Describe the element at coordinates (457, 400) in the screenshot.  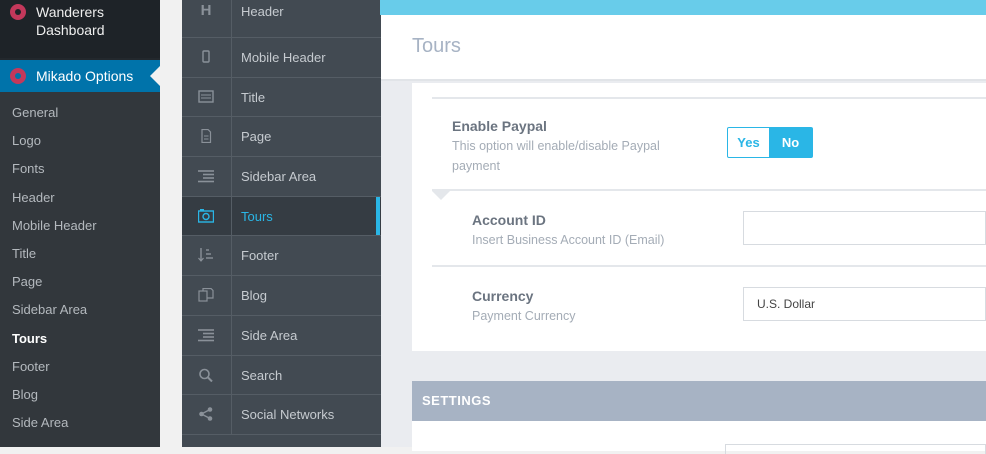
I see `settings-heading: SETTINGS` at that location.